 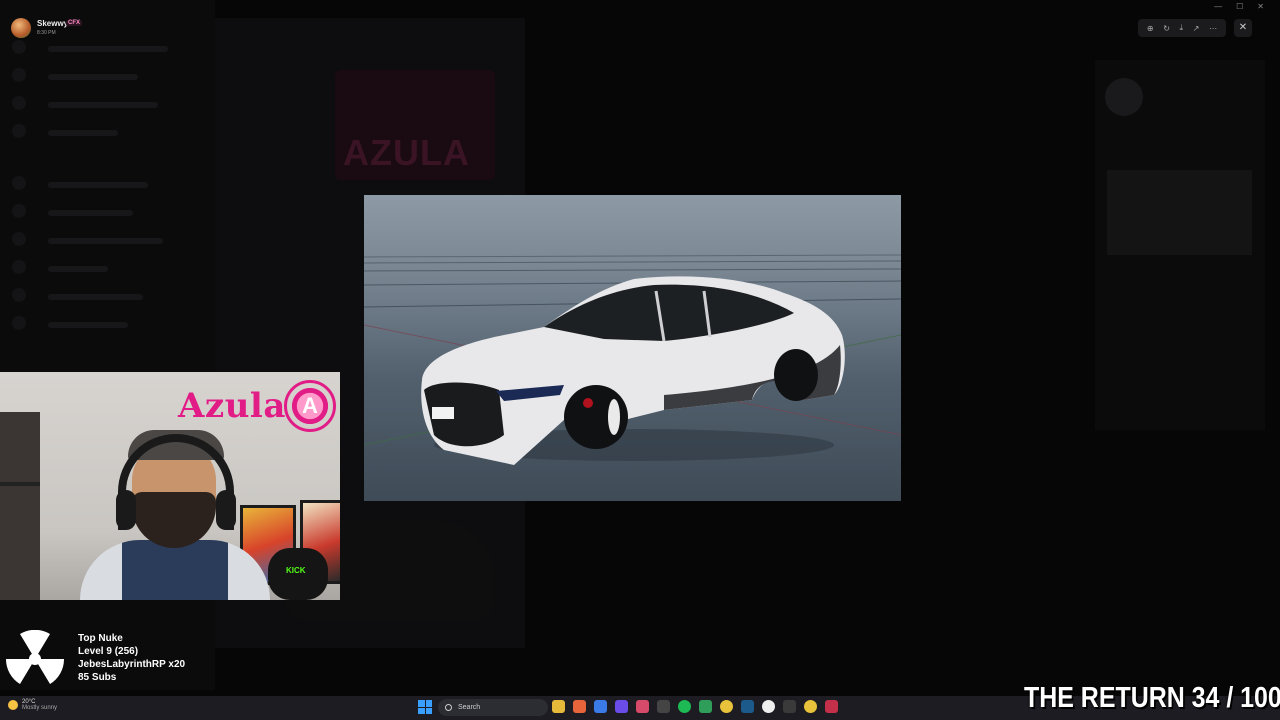 What do you see at coordinates (175, 570) in the screenshot?
I see `streamer-body` at bounding box center [175, 570].